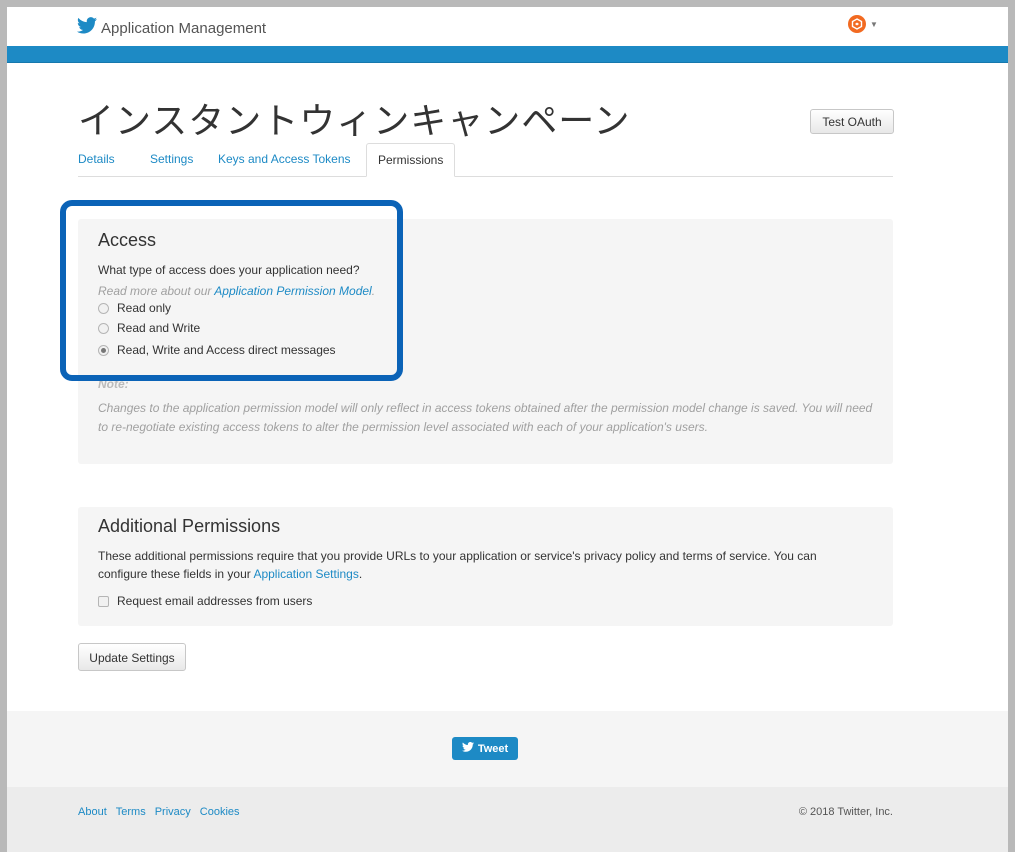 This screenshot has width=1015, height=852. I want to click on footer-link-privacy: Privacy, so click(173, 812).